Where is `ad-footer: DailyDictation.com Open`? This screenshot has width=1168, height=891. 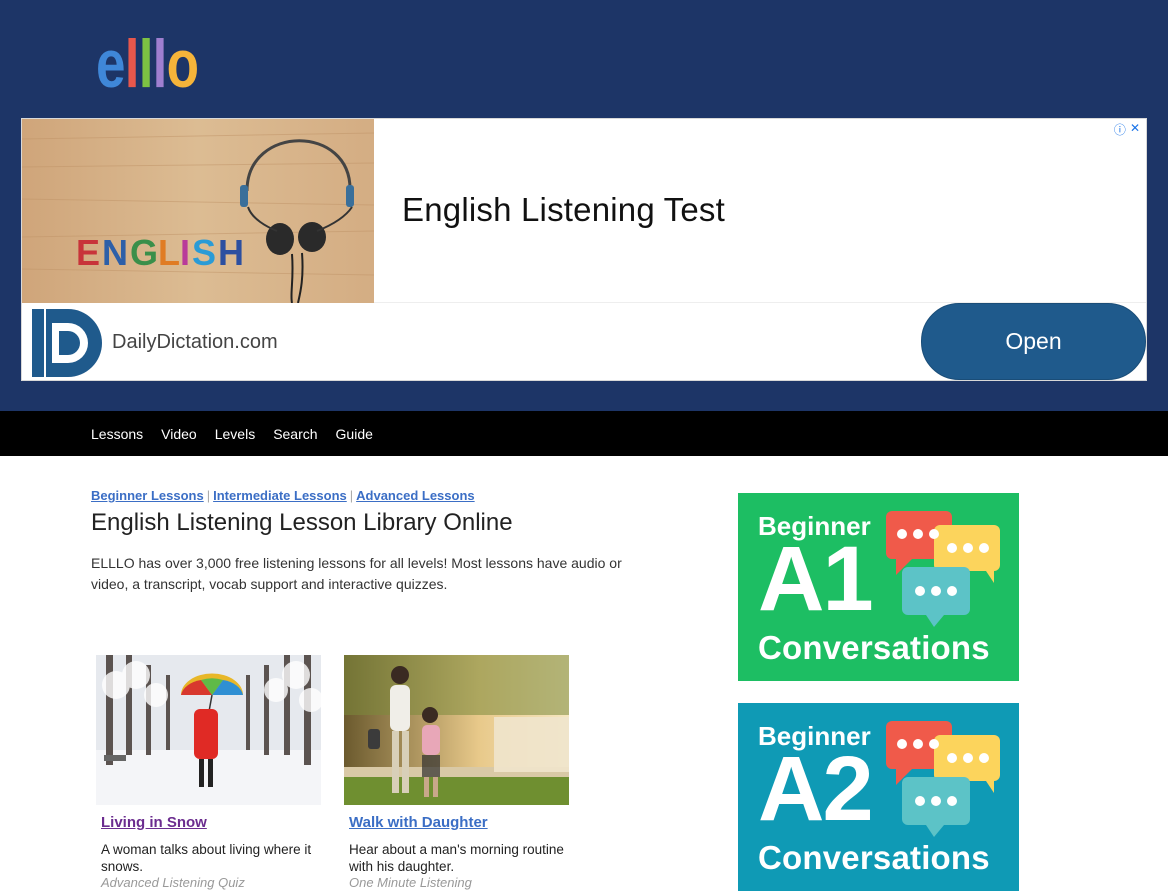 ad-footer: DailyDictation.com Open is located at coordinates (584, 341).